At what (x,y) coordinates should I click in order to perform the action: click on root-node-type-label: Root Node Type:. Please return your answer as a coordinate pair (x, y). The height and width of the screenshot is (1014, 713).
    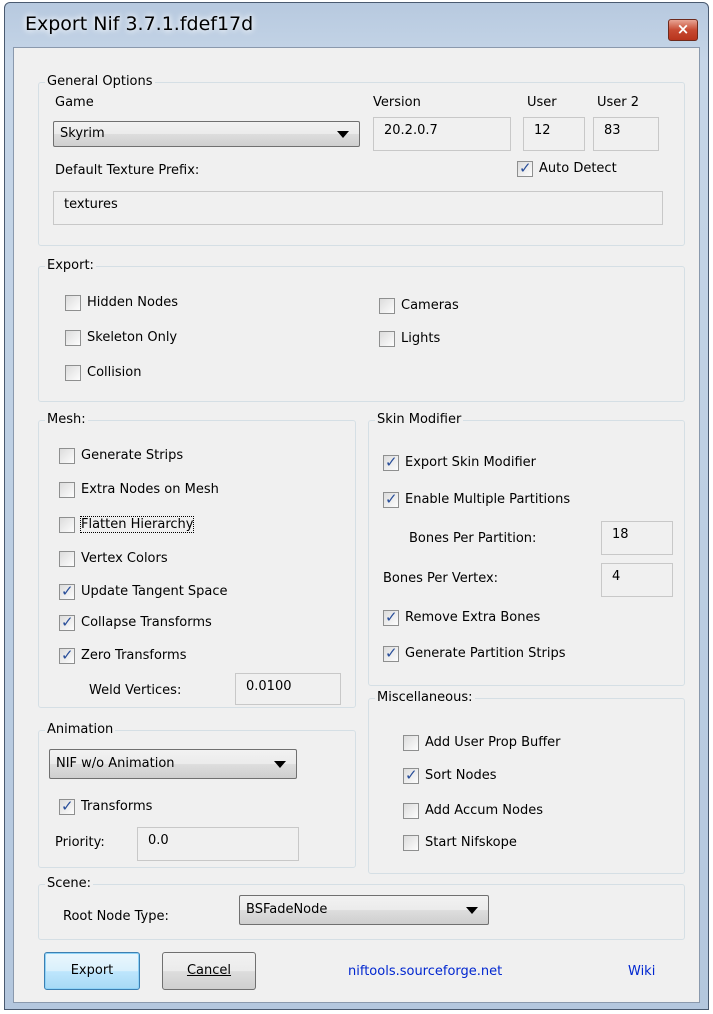
    Looking at the image, I should click on (116, 916).